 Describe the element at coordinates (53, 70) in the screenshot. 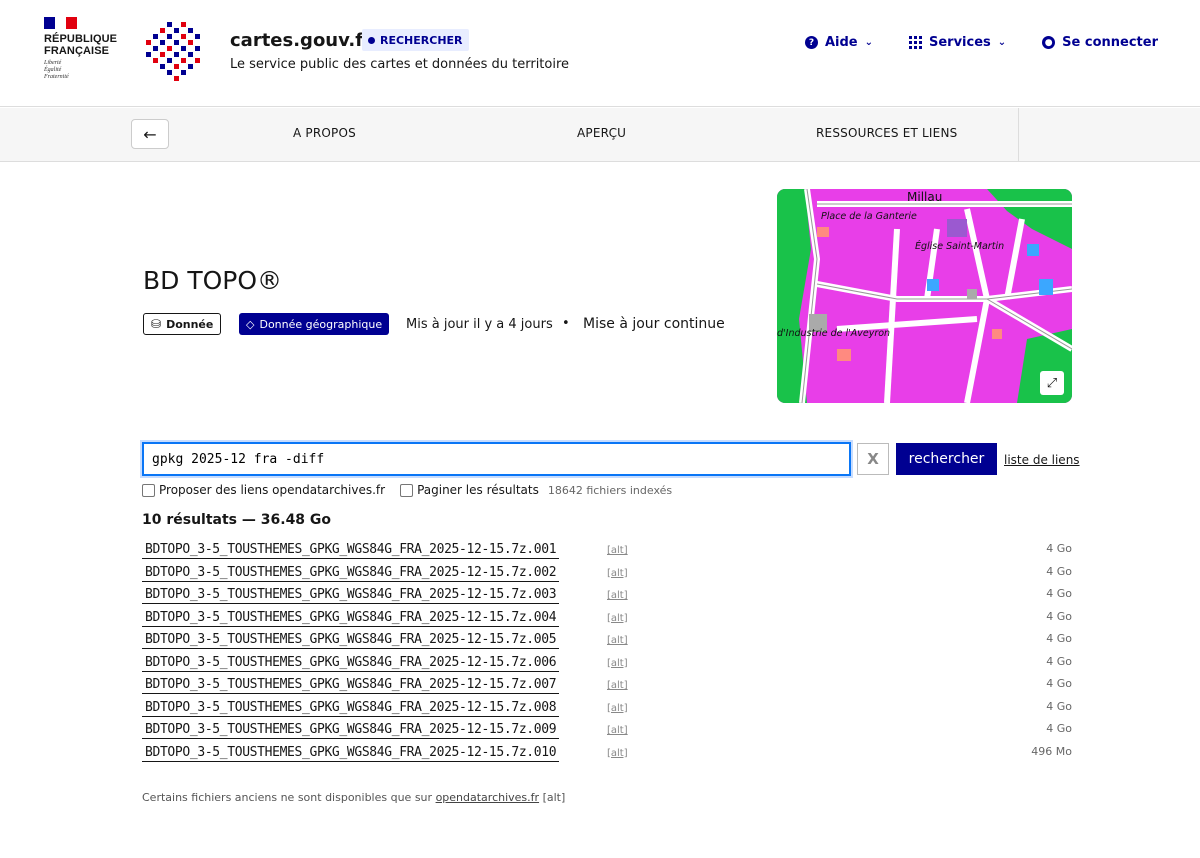

I see `motto-egalite: Égalité` at that location.